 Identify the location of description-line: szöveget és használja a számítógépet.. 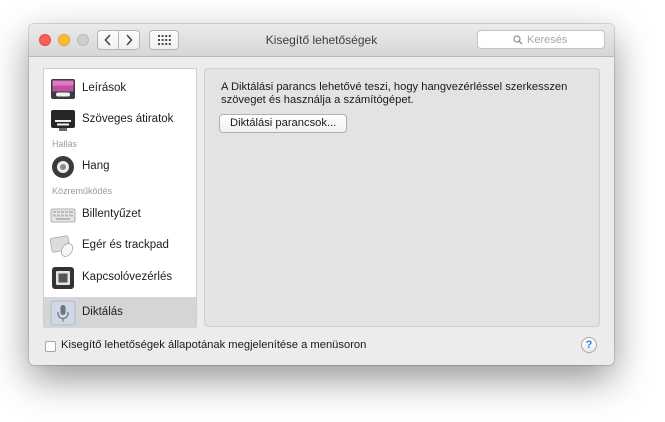
(317, 100).